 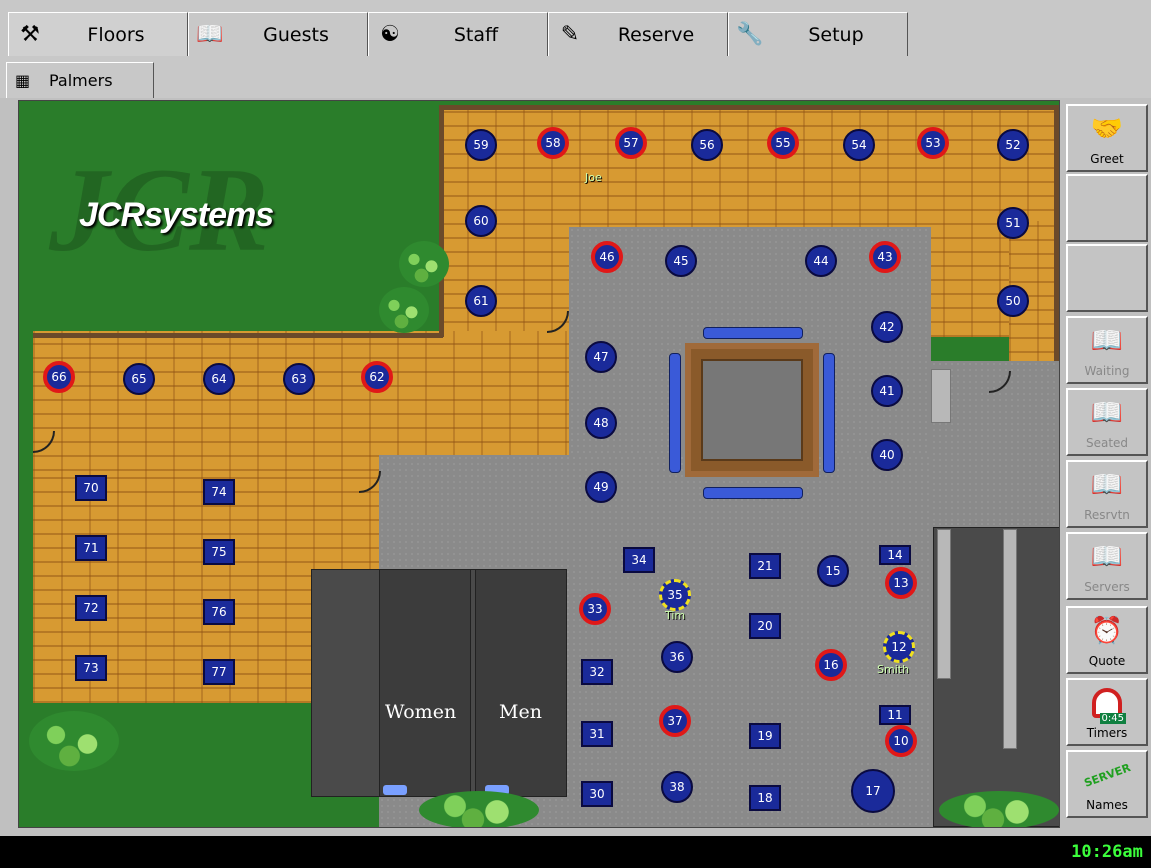 I want to click on waiting-button: 📖 Waiting, so click(x=1107, y=350).